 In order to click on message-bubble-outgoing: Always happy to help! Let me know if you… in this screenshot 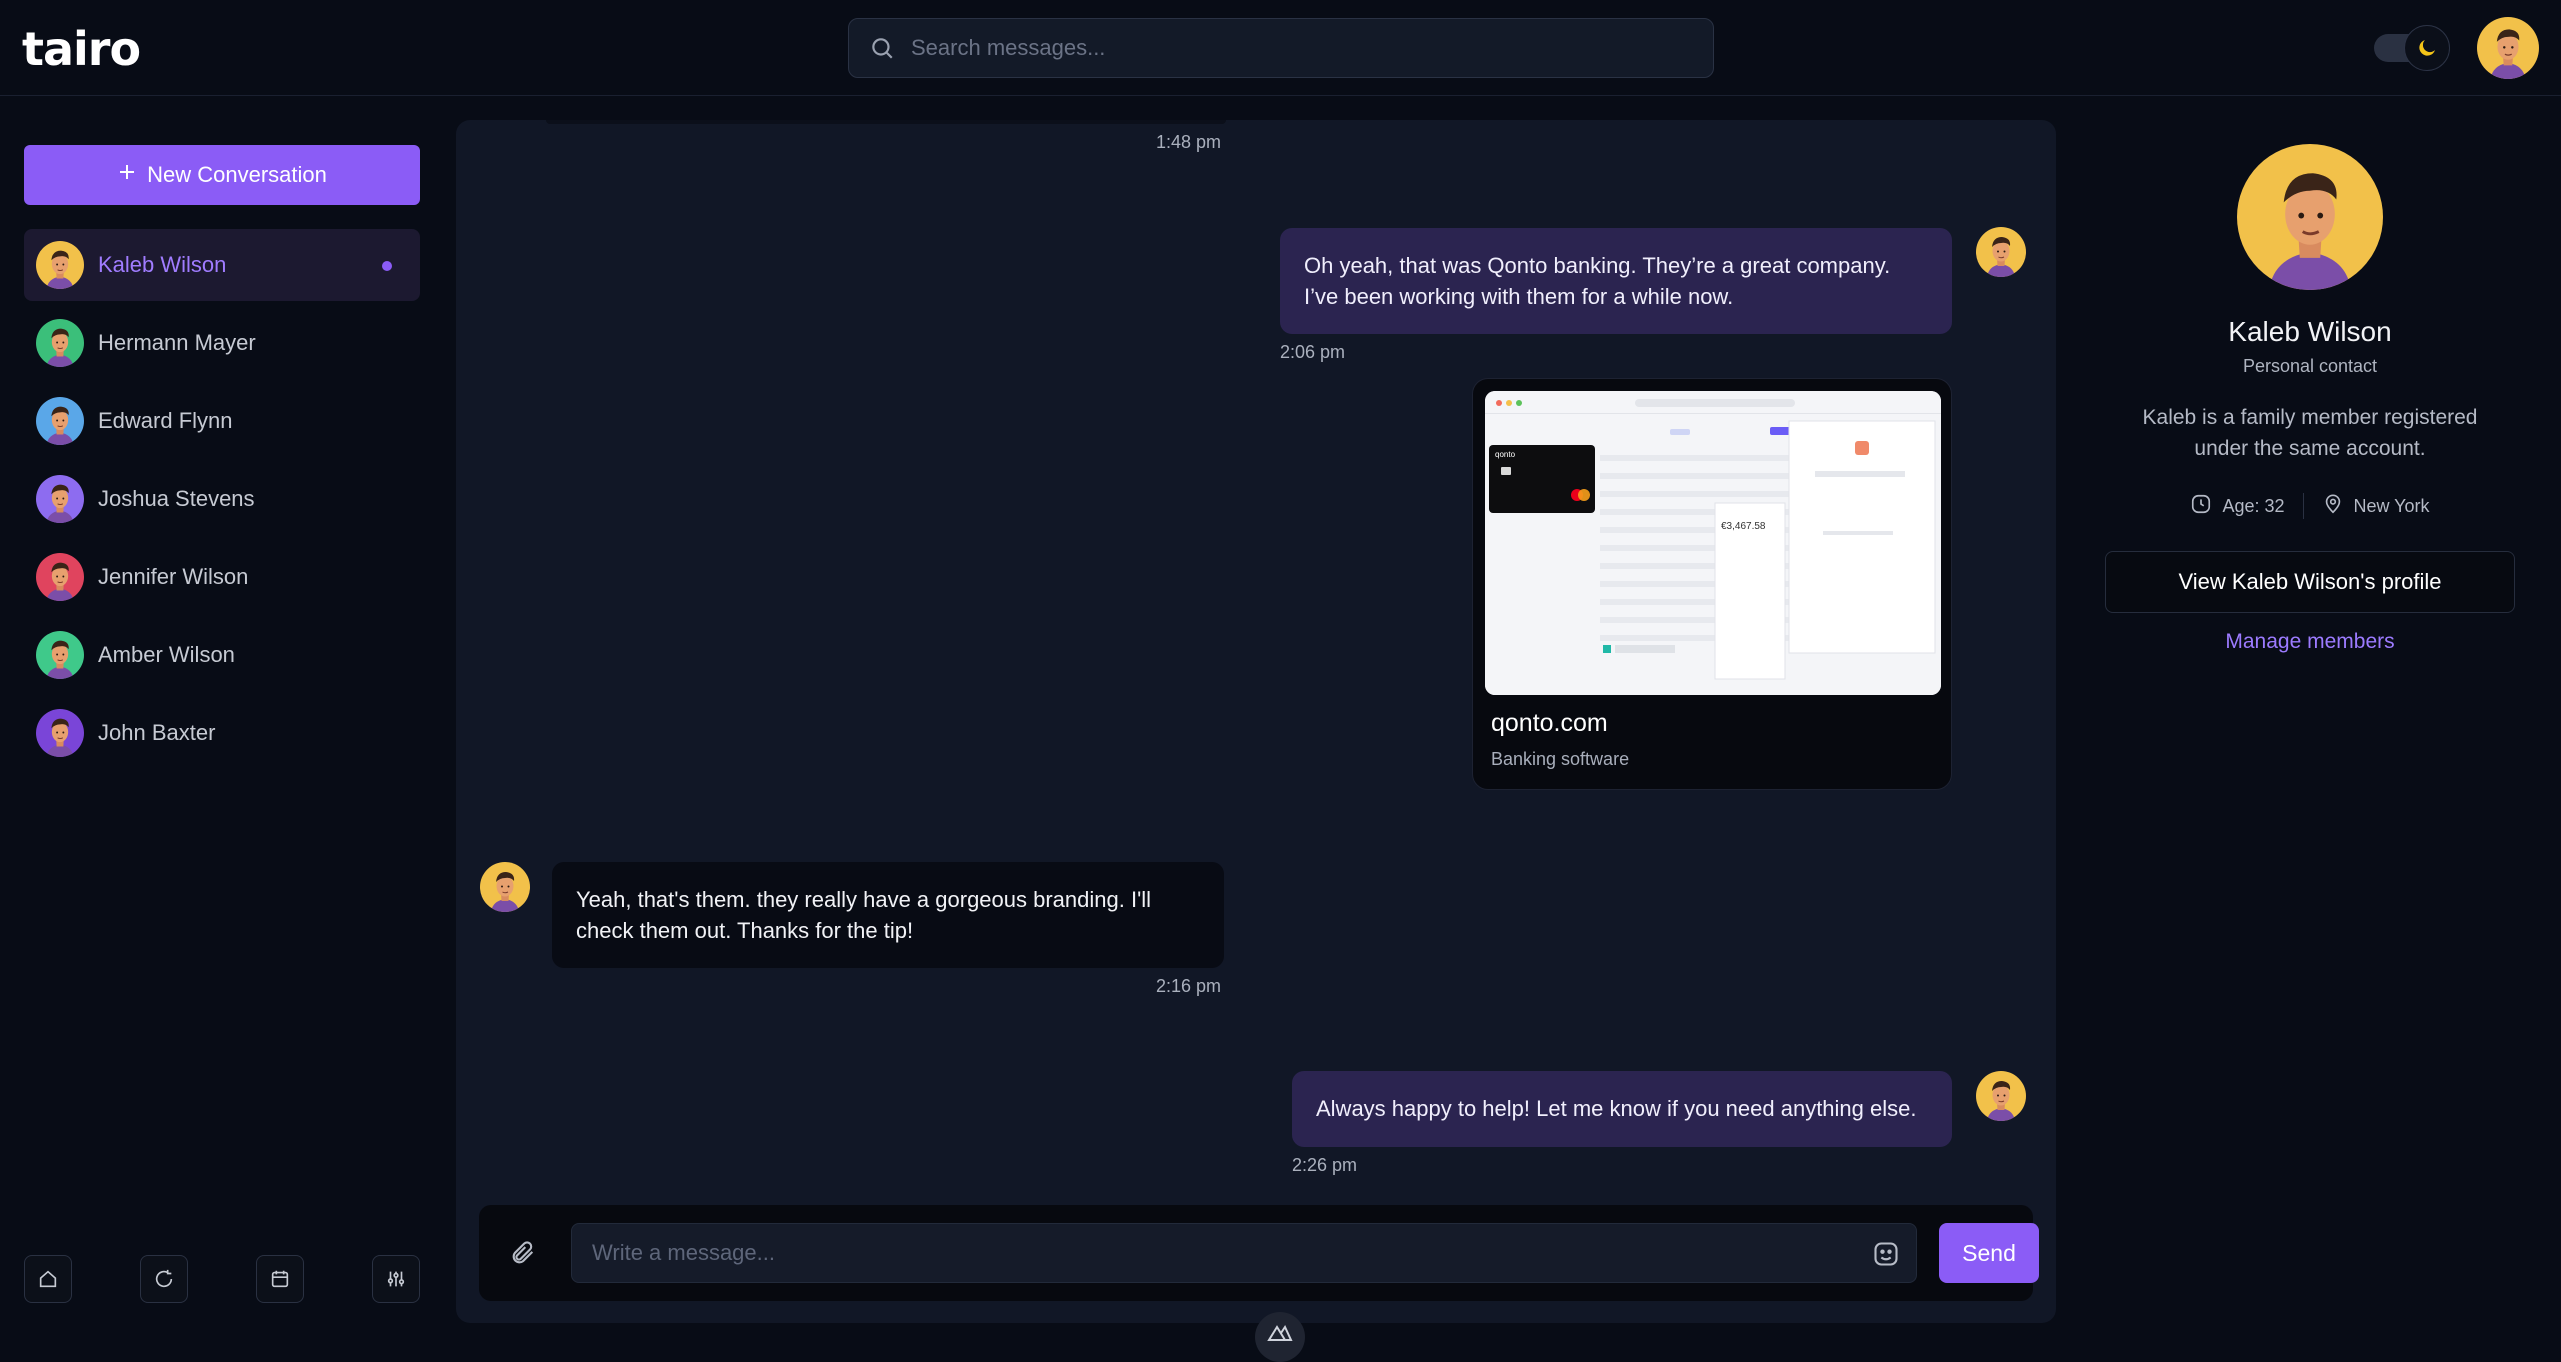, I will do `click(1622, 1109)`.